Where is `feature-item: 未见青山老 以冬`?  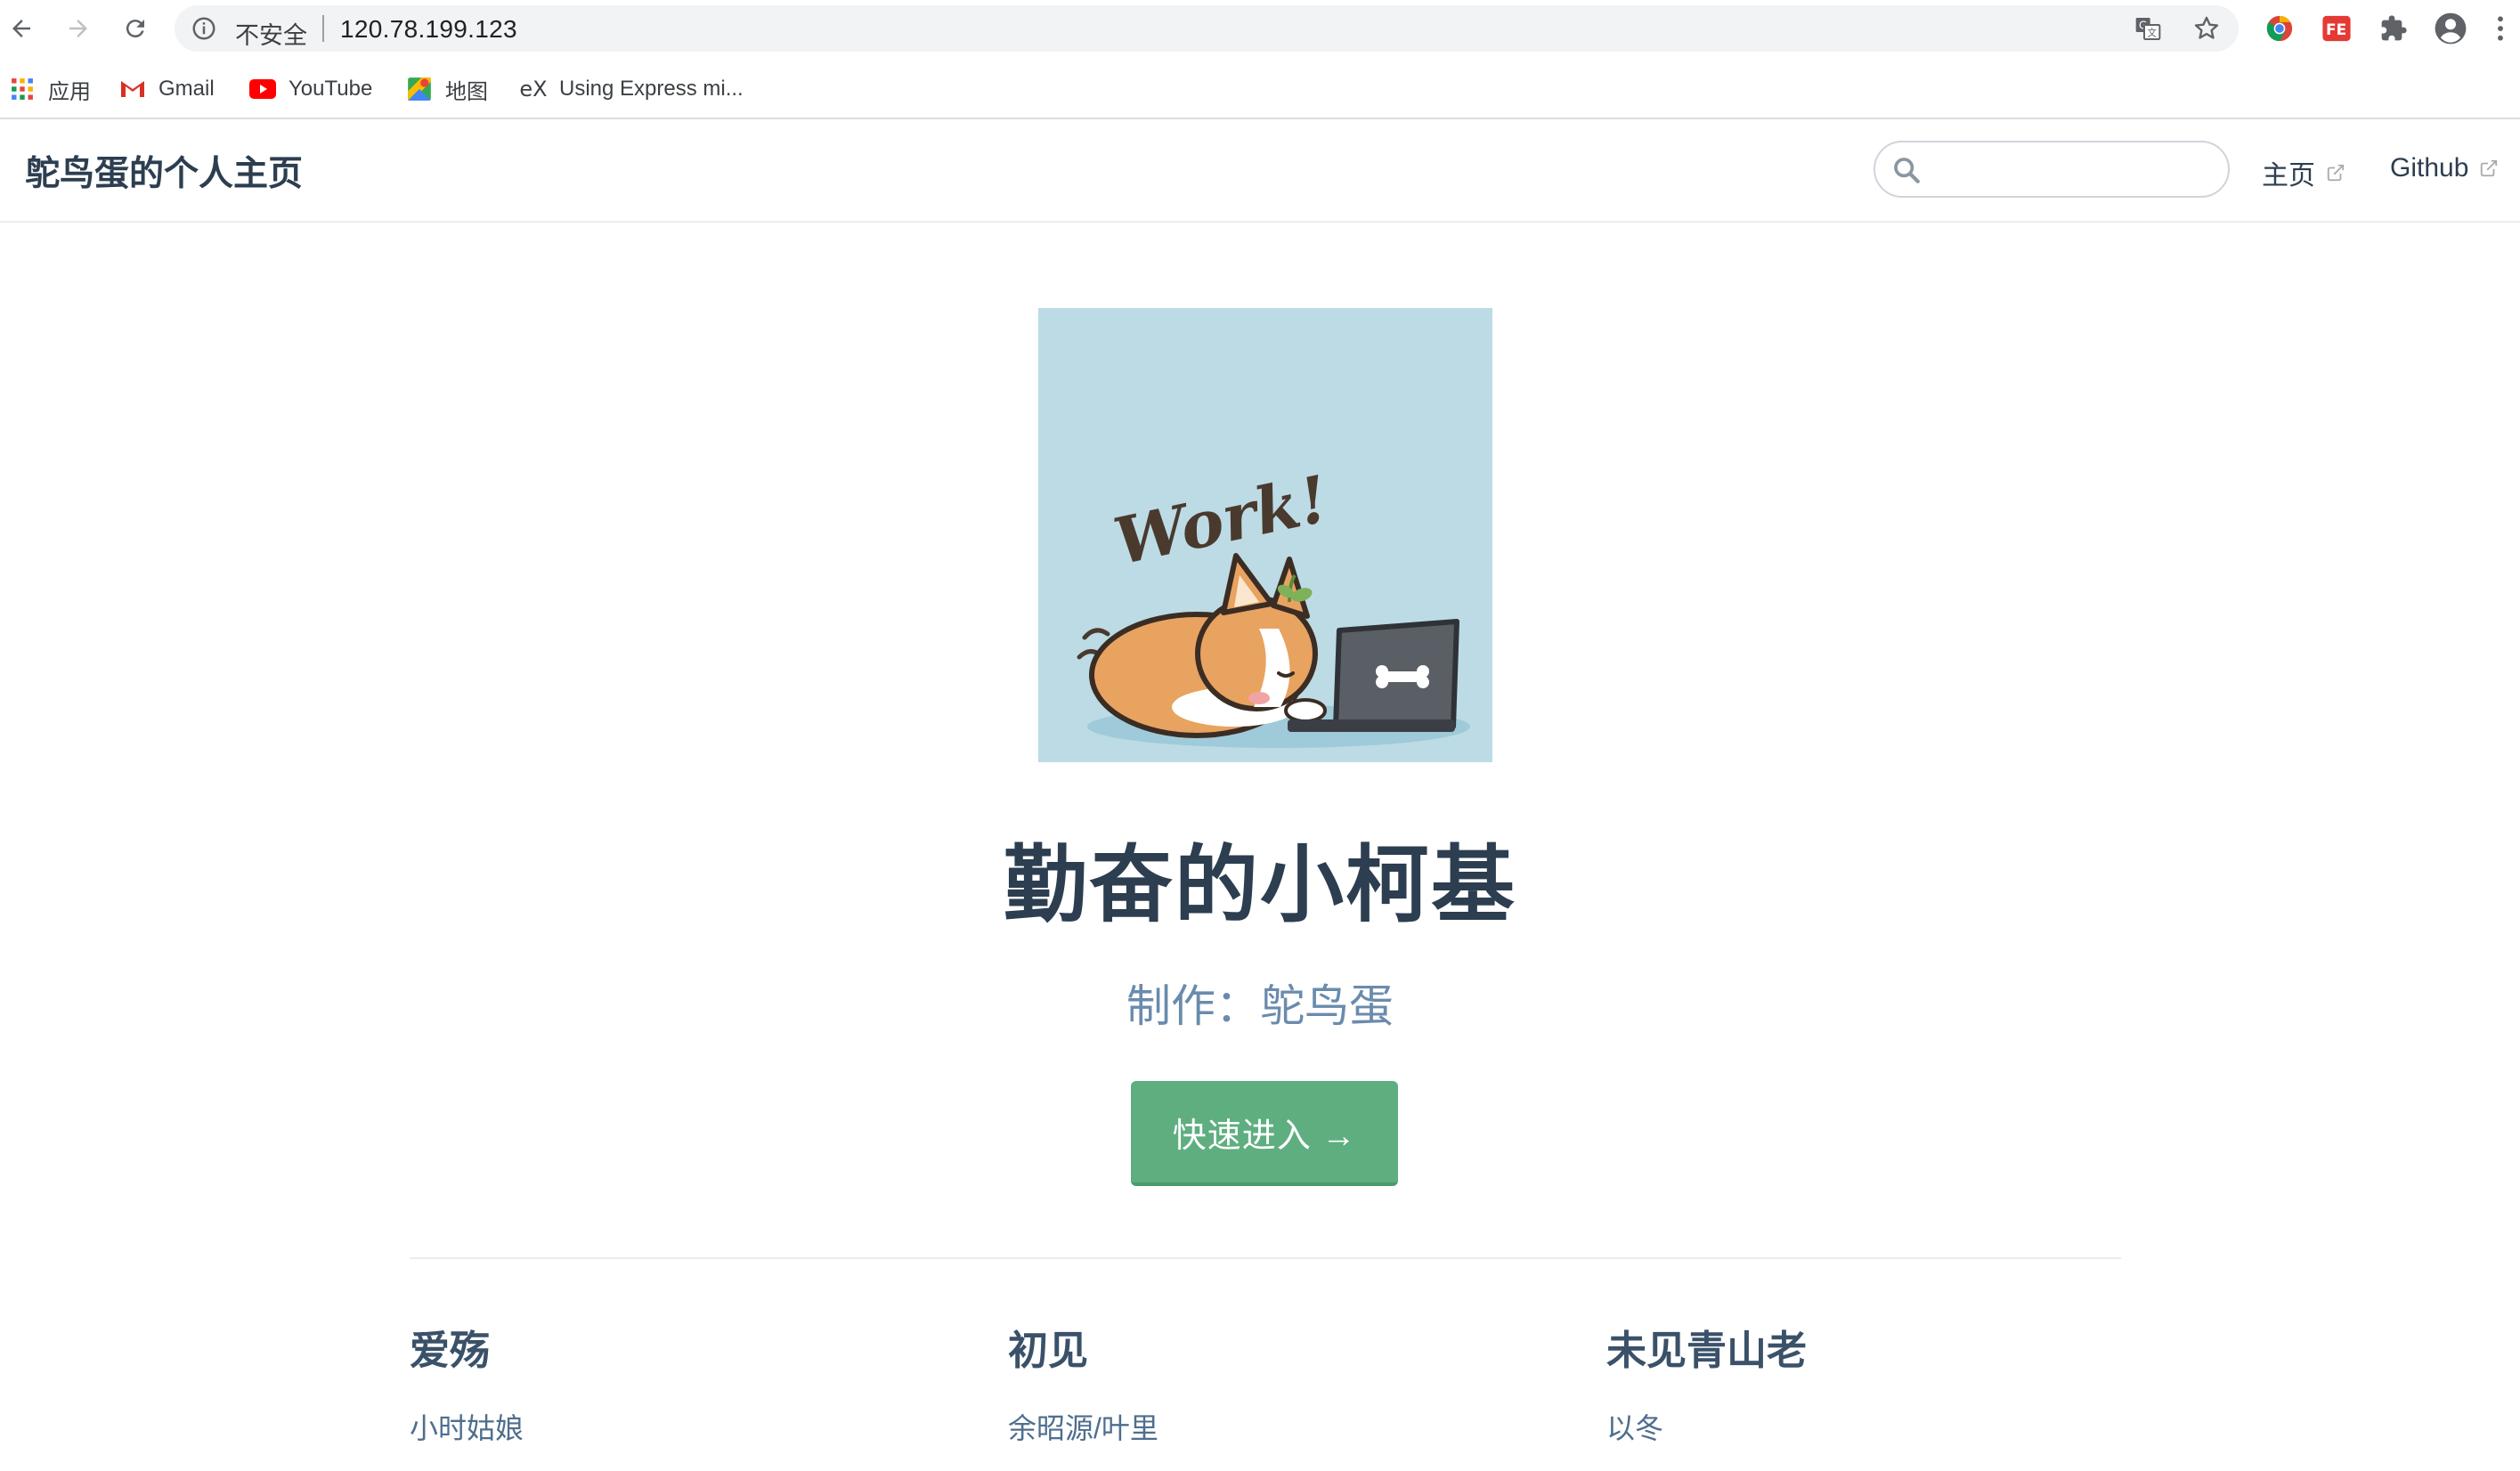 feature-item: 未见青山老 以冬 is located at coordinates (1873, 1382).